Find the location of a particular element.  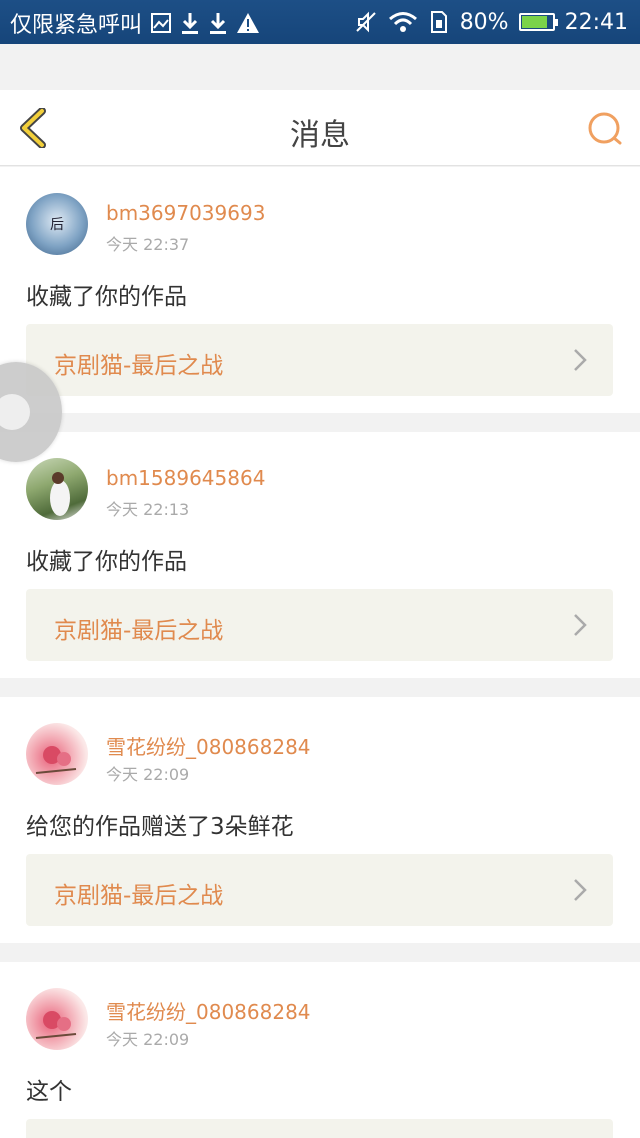

clock: 22:41 is located at coordinates (596, 22).